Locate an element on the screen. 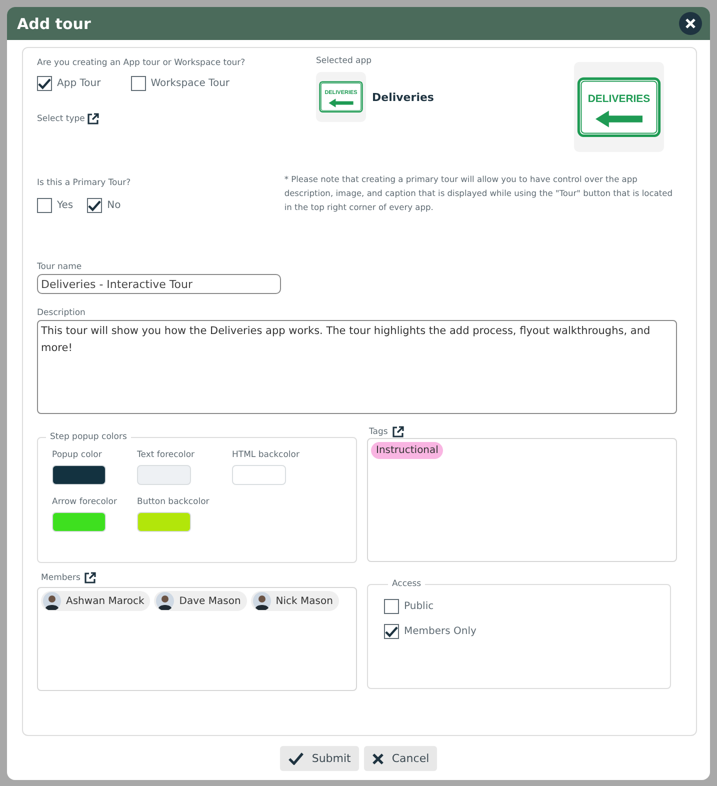 Image resolution: width=717 pixels, height=786 pixels. select-type-label: Select type is located at coordinates (61, 119).